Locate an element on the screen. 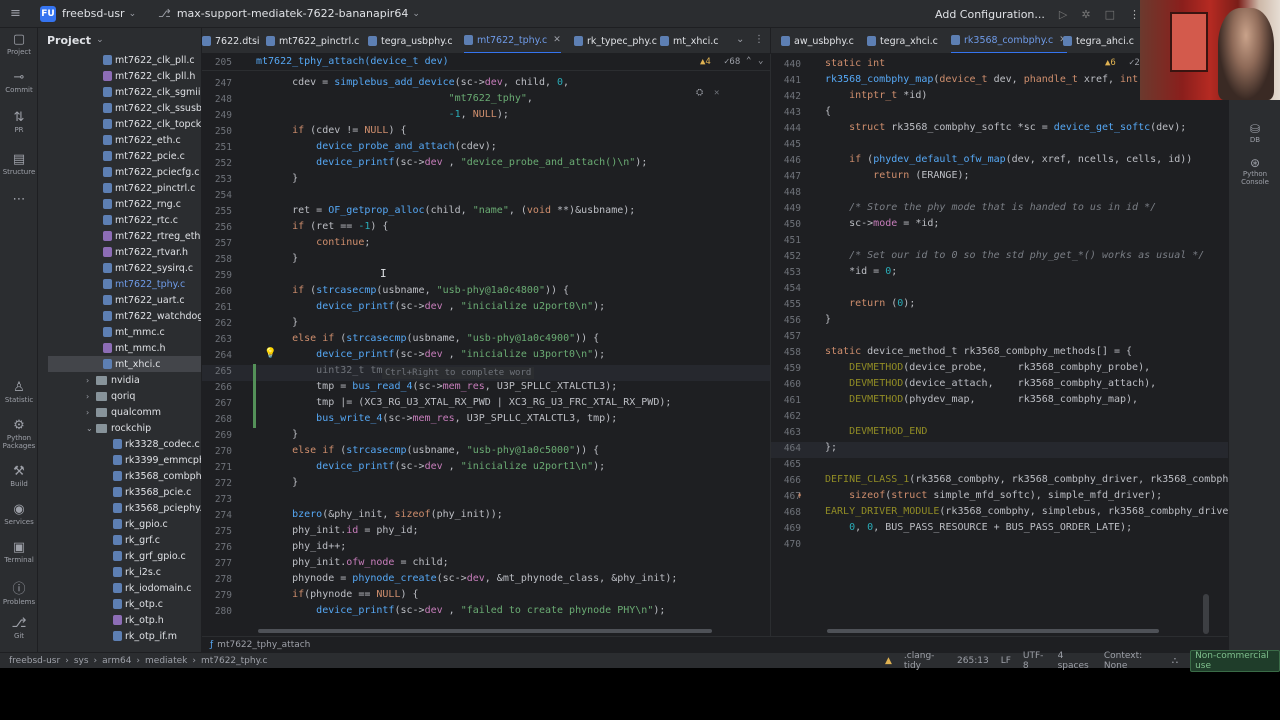 This screenshot has height=720, width=1280. code-line: device_probe_and_attach(cdev); is located at coordinates (382, 146).